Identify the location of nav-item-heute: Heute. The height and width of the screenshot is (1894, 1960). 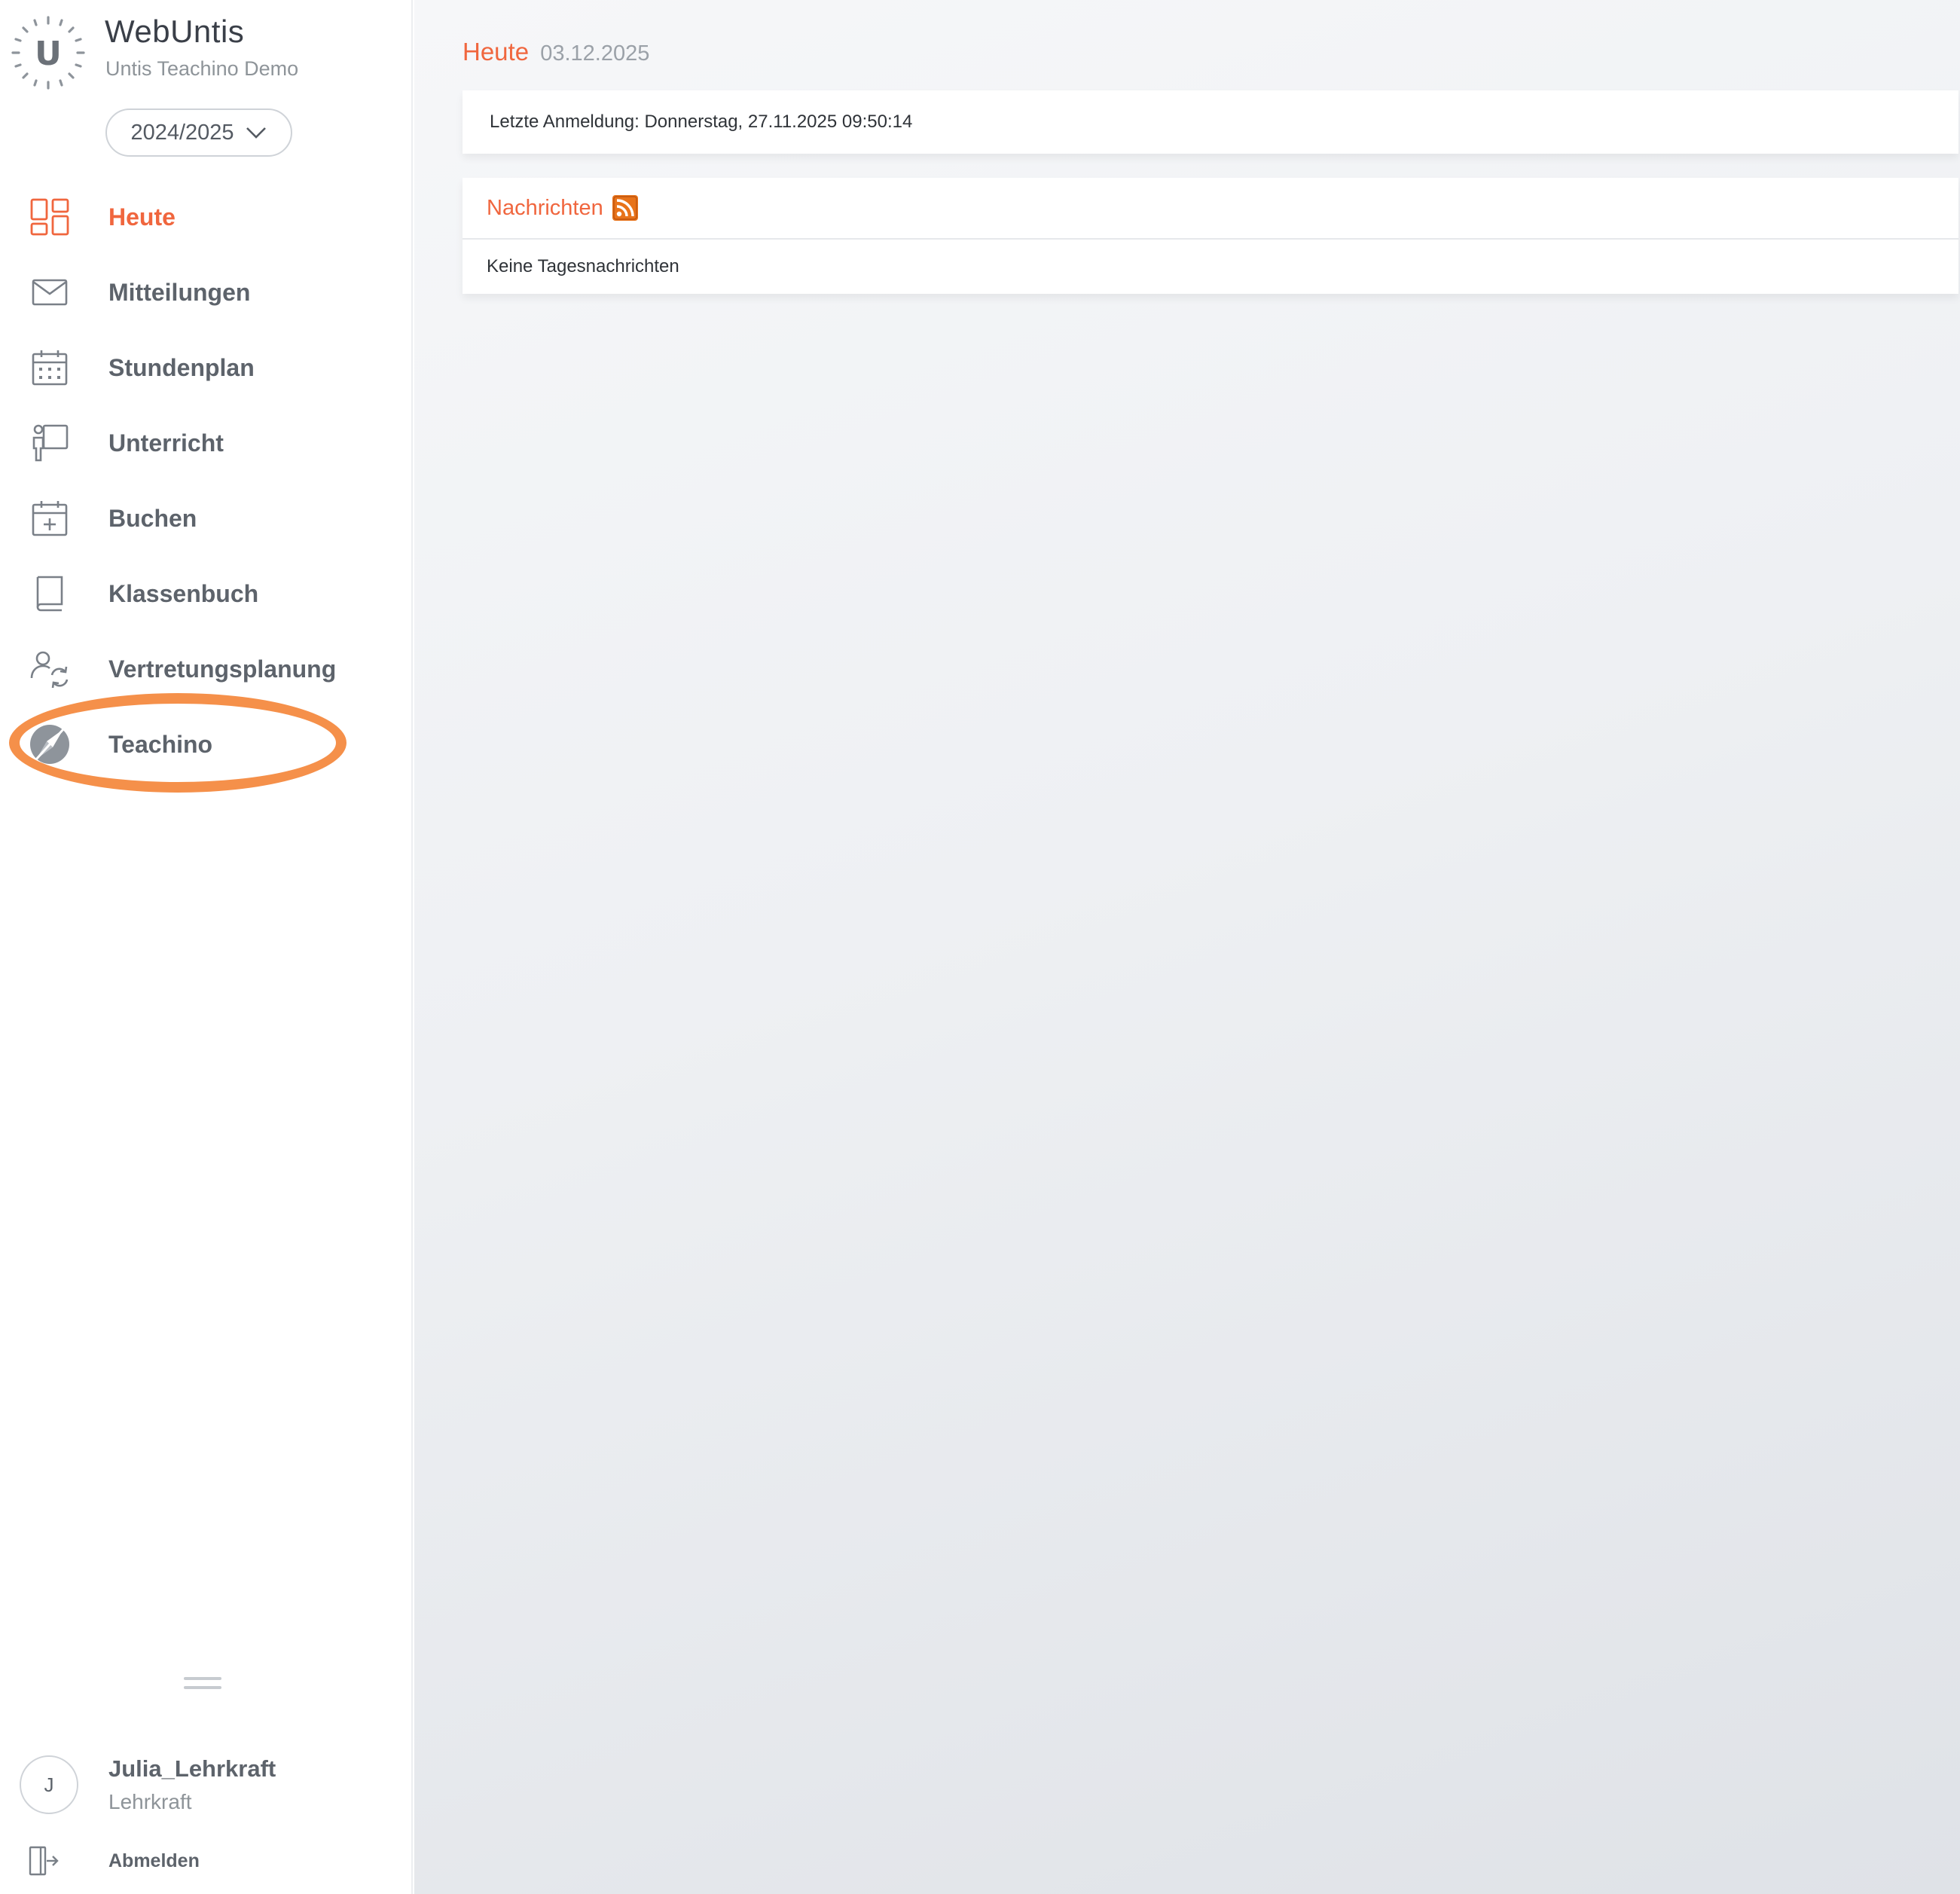
(207, 217).